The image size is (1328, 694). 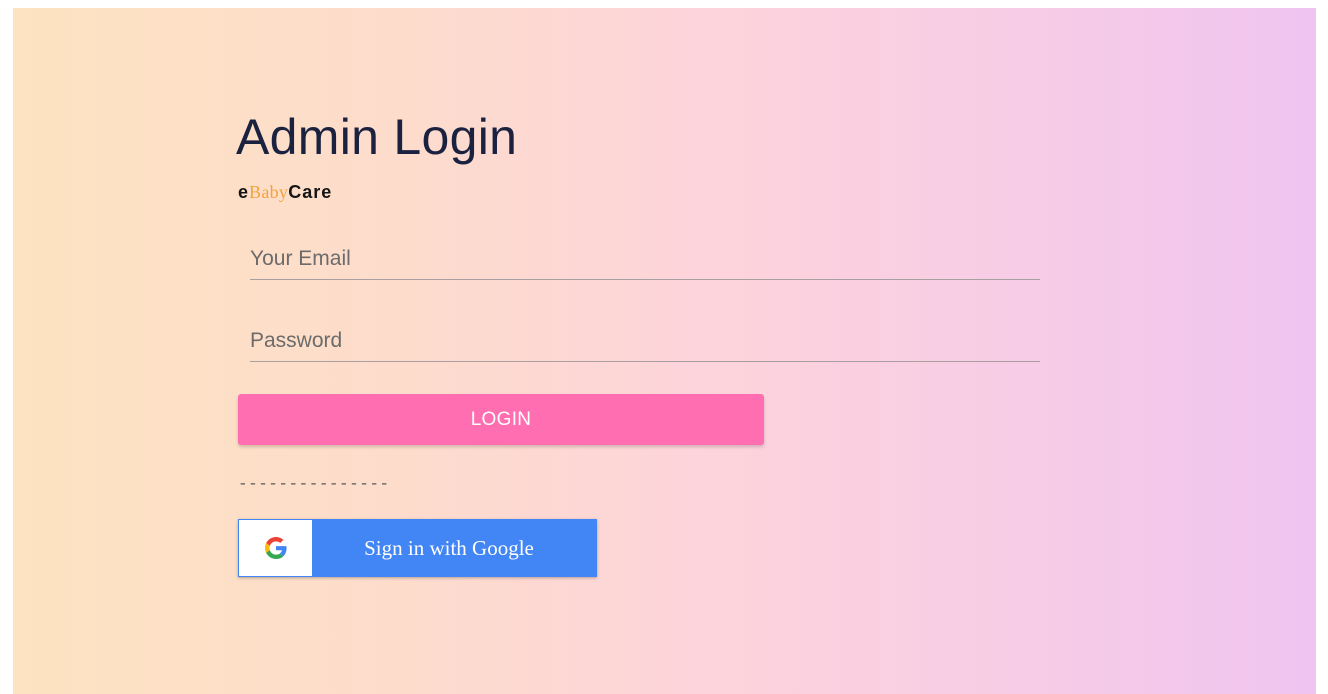 I want to click on page-title: Admin Login, so click(x=377, y=137).